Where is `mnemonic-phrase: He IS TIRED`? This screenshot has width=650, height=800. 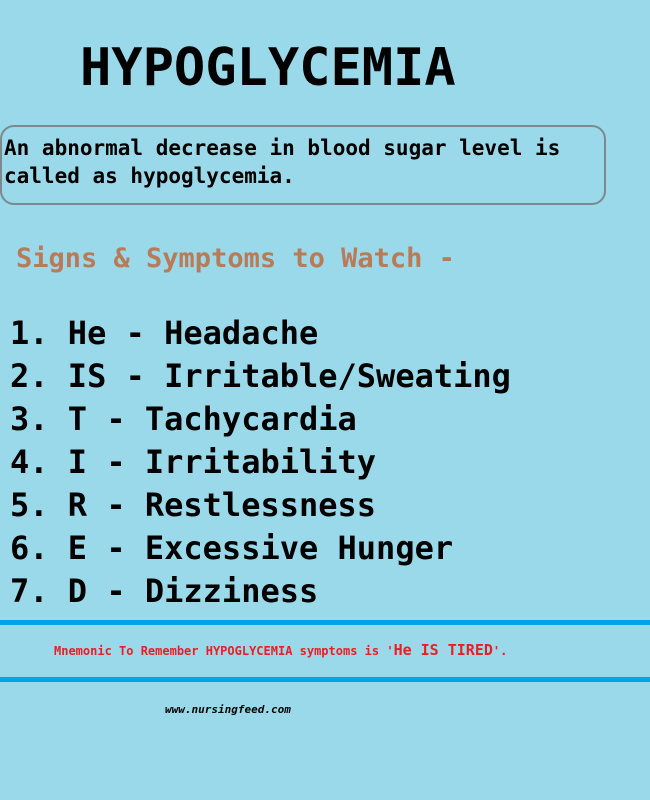 mnemonic-phrase: He IS TIRED is located at coordinates (443, 650).